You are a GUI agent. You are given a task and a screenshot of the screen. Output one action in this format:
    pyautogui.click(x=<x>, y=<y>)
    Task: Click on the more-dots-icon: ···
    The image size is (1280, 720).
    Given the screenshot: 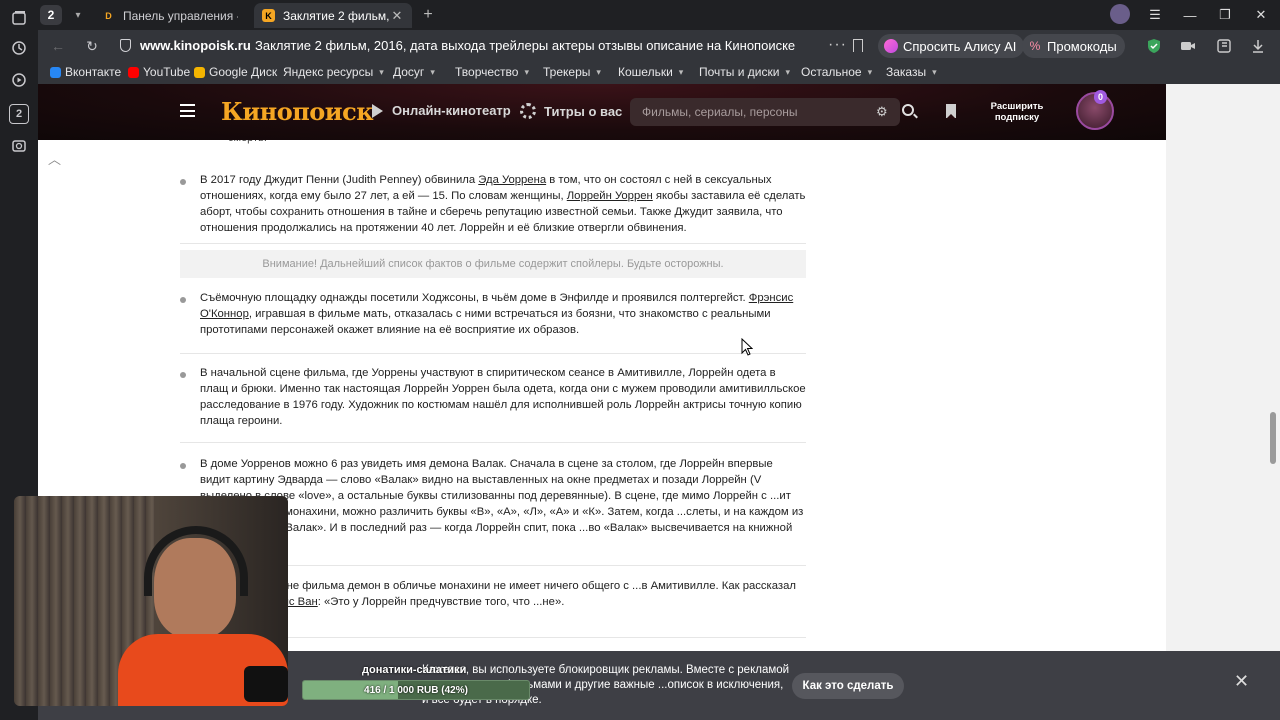 What is the action you would take?
    pyautogui.click(x=837, y=45)
    